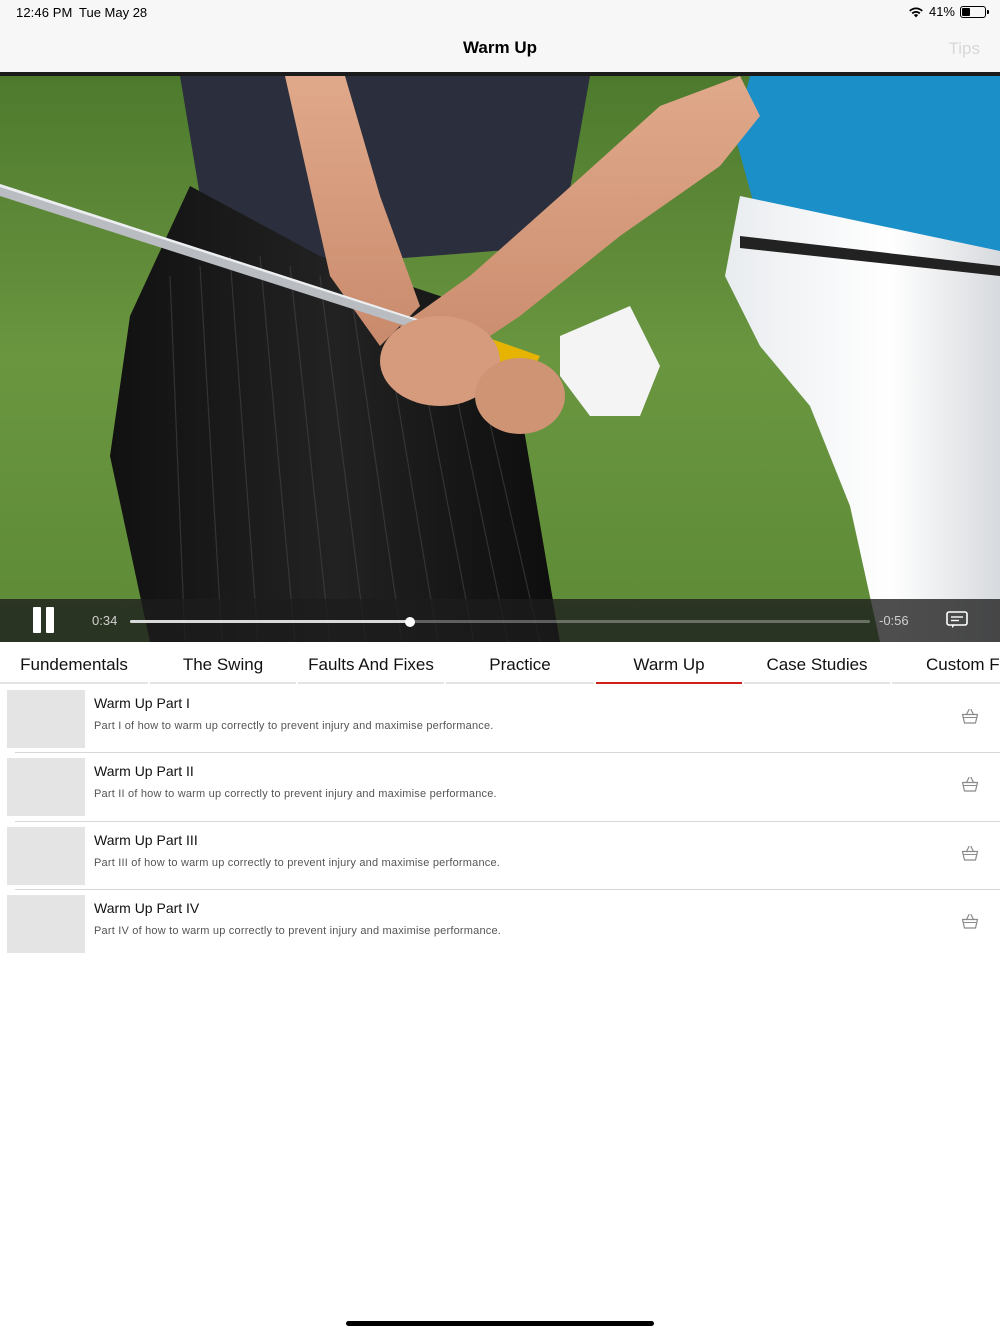 This screenshot has height=1334, width=1000. I want to click on tab-the-swing: The Swing, so click(223, 663).